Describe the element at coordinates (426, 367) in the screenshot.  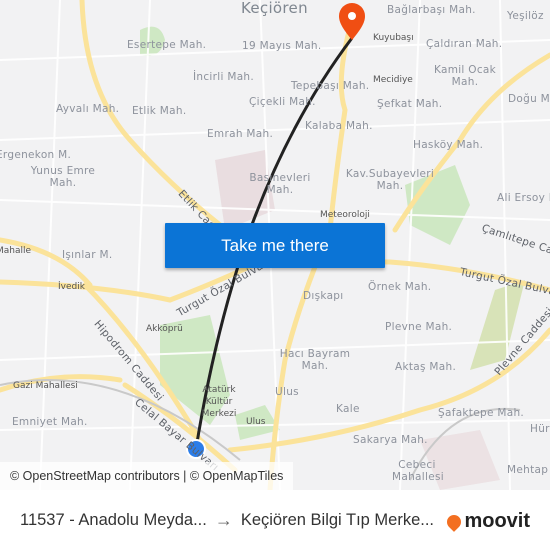
I see `map-label: Aktaş Mah.` at that location.